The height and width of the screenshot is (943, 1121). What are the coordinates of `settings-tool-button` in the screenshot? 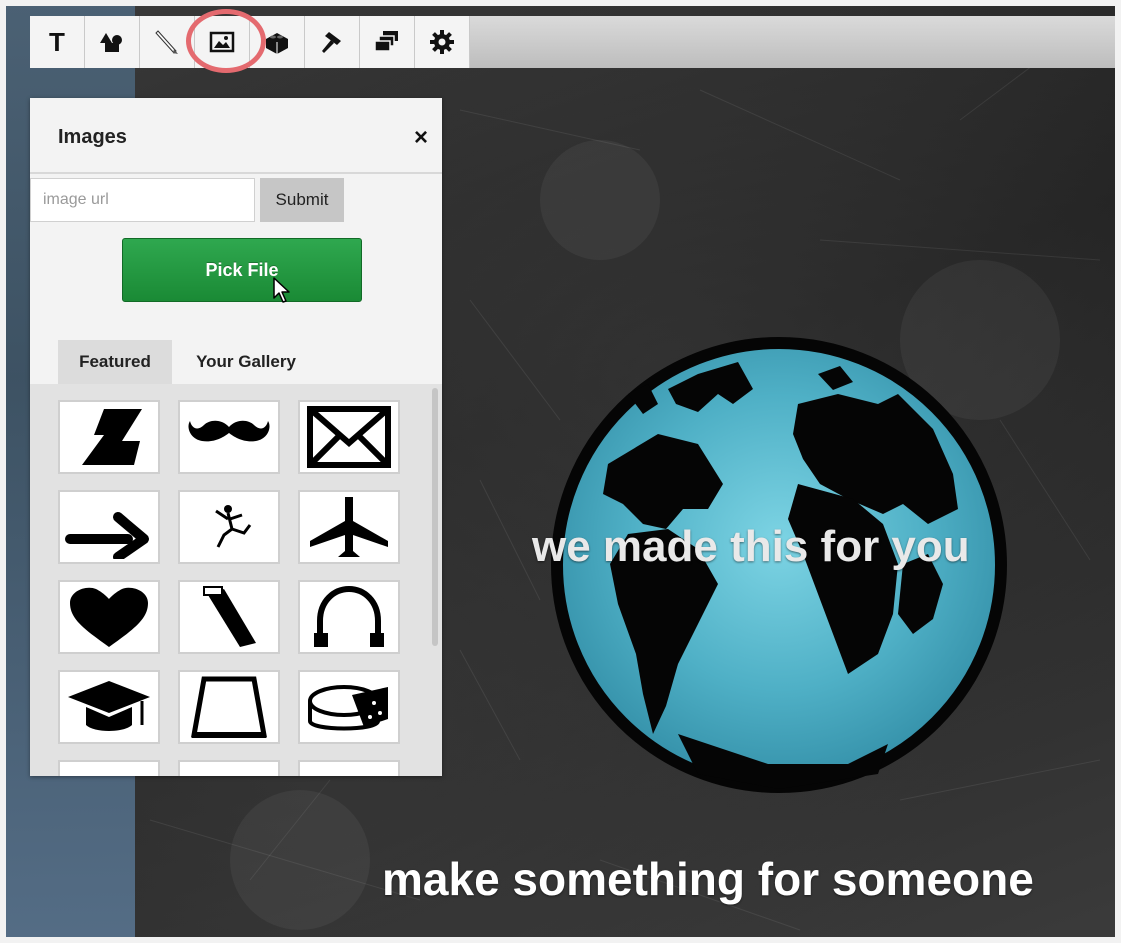 It's located at (442, 42).